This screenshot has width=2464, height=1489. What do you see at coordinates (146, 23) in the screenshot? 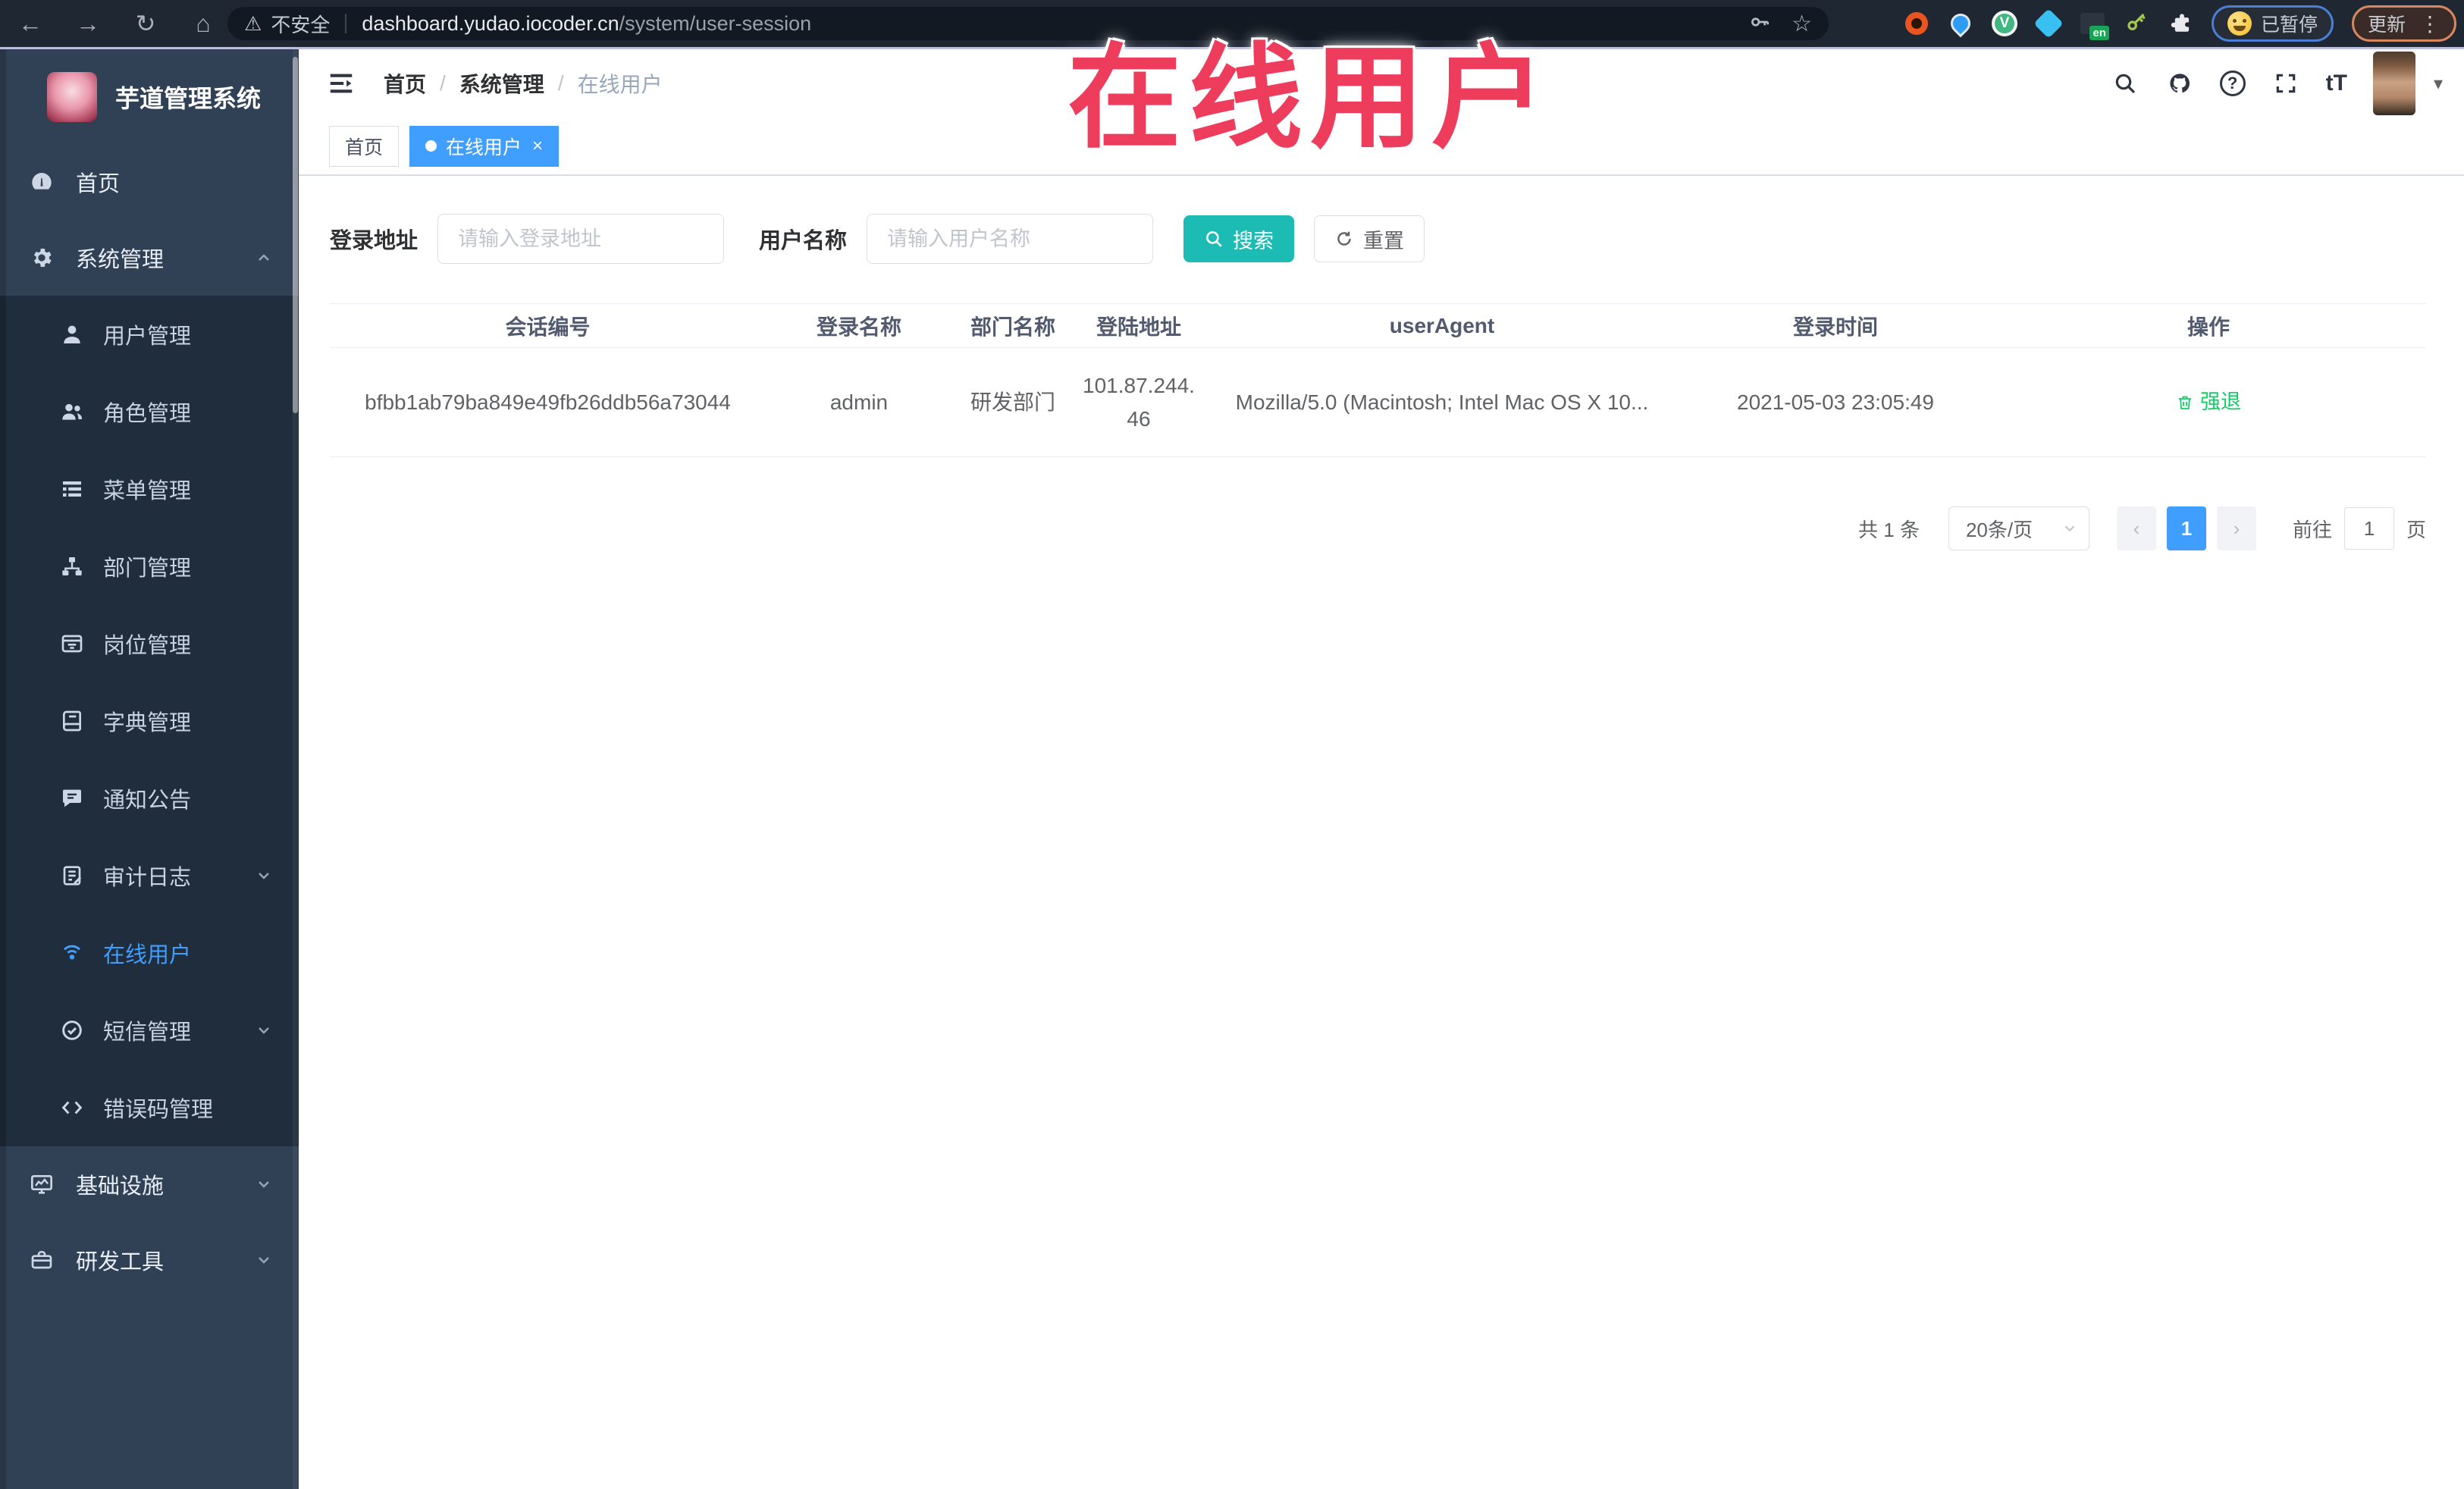
I see `reload-icon: ↻` at bounding box center [146, 23].